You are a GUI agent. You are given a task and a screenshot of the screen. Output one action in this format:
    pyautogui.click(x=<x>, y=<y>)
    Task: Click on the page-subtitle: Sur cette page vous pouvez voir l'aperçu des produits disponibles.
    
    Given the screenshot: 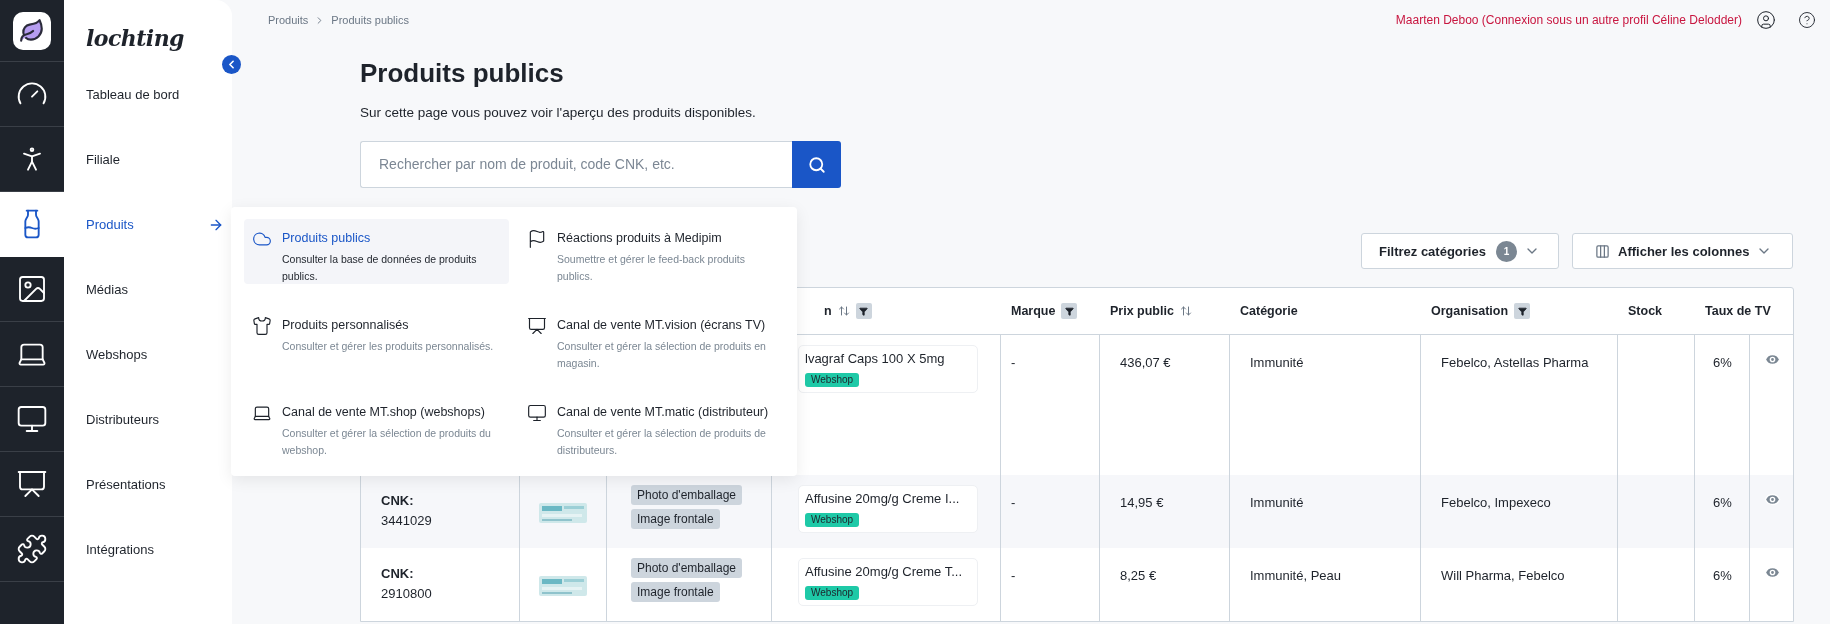 What is the action you would take?
    pyautogui.click(x=558, y=113)
    